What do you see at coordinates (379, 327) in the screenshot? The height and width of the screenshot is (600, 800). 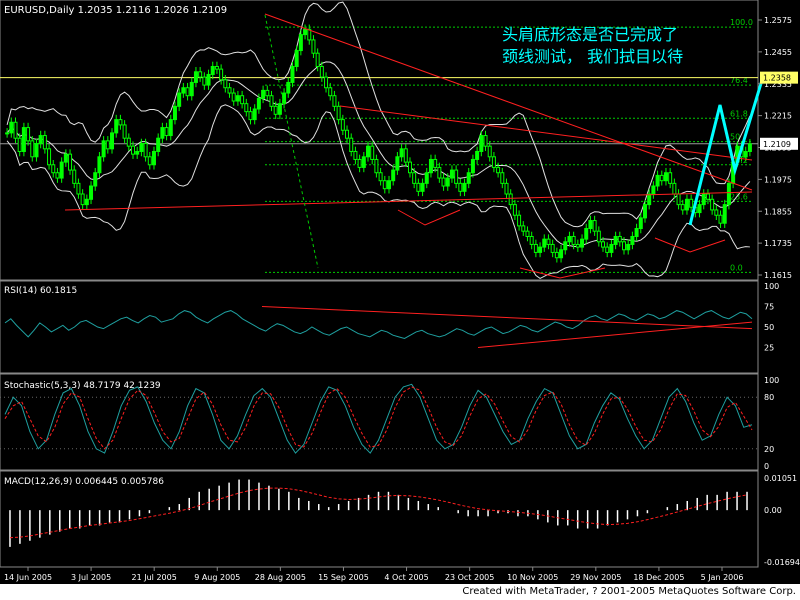 I see `rsi-panel` at bounding box center [379, 327].